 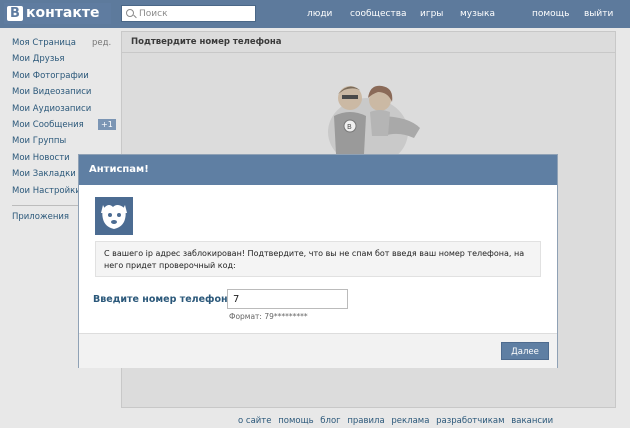 What do you see at coordinates (318, 170) in the screenshot?
I see `dialog-title: Антиспам!` at bounding box center [318, 170].